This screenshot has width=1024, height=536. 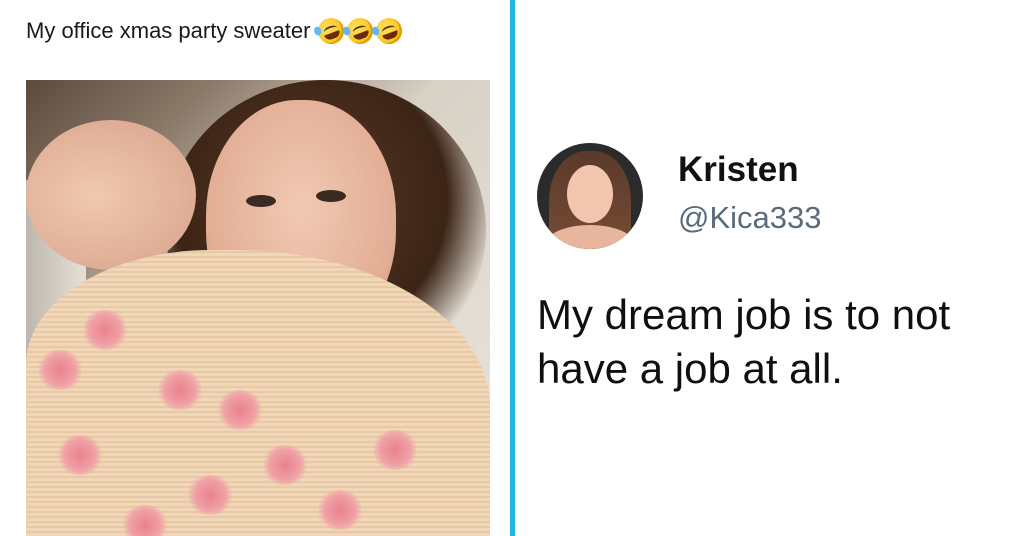 What do you see at coordinates (738, 169) in the screenshot?
I see `tweet-author-name: Kristen` at bounding box center [738, 169].